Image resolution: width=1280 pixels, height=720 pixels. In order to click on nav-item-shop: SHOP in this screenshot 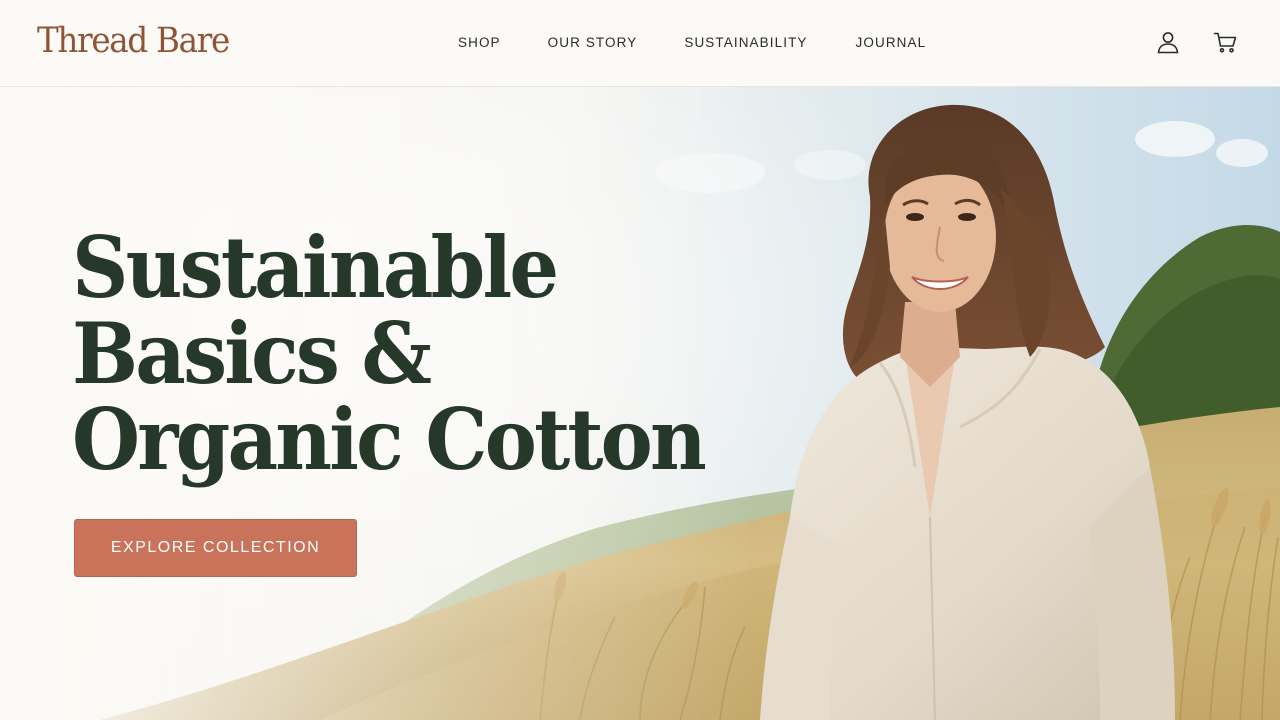, I will do `click(479, 43)`.